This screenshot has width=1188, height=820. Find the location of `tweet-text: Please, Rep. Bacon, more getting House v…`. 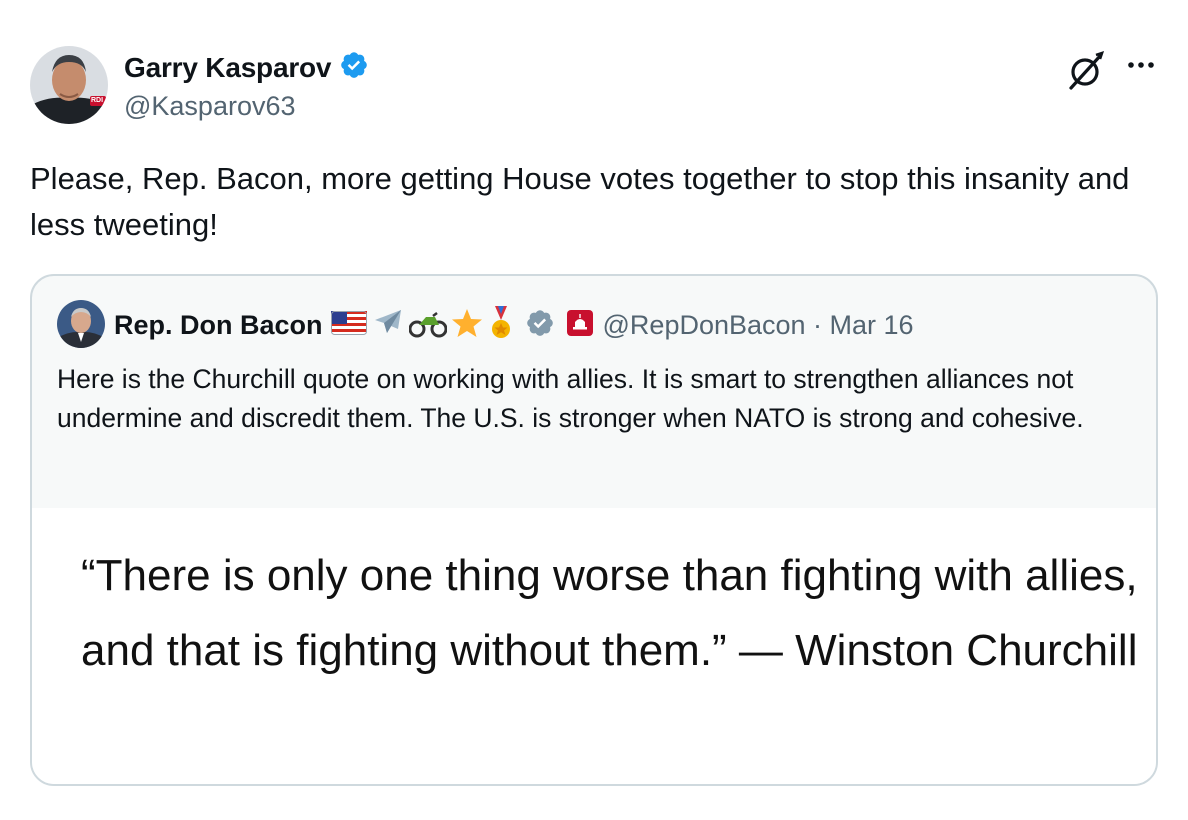

tweet-text: Please, Rep. Bacon, more getting House v… is located at coordinates (580, 201).